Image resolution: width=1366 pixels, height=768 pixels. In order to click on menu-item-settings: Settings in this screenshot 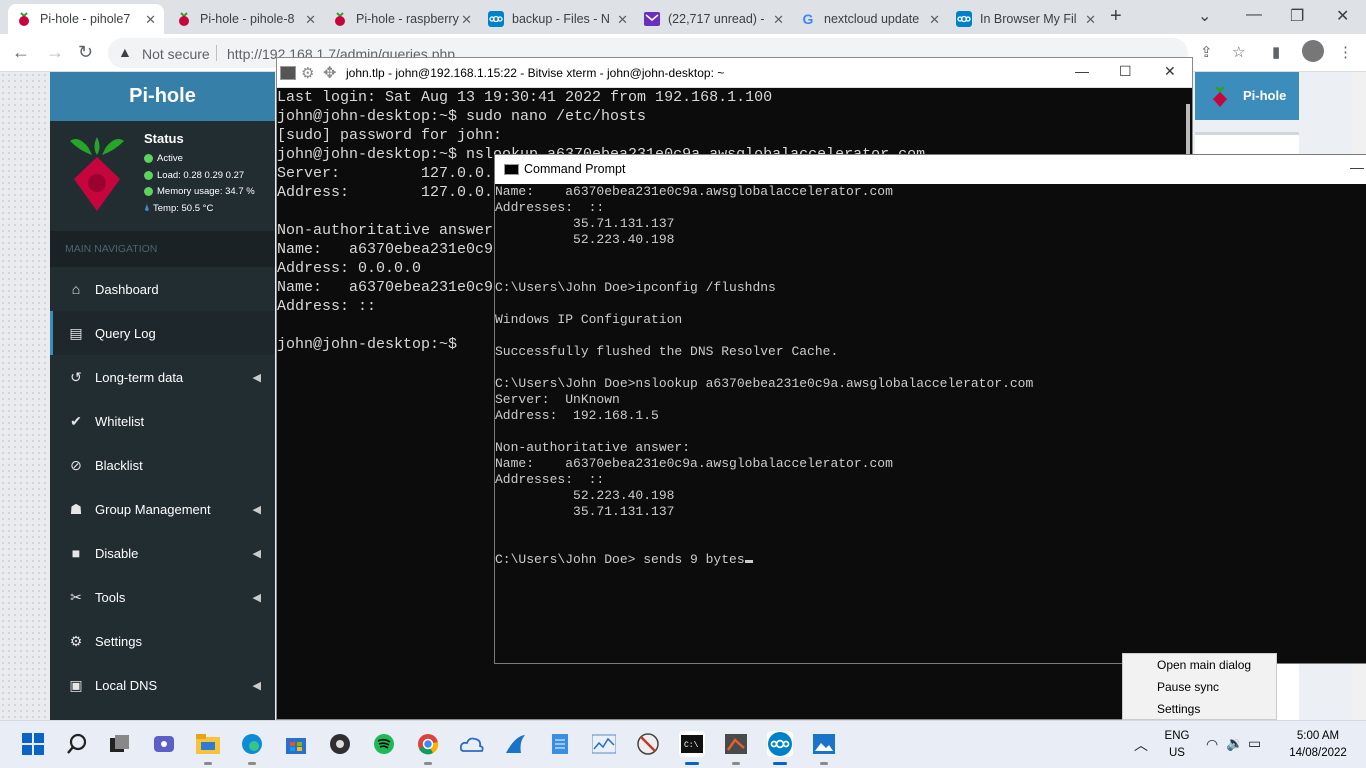, I will do `click(1199, 709)`.